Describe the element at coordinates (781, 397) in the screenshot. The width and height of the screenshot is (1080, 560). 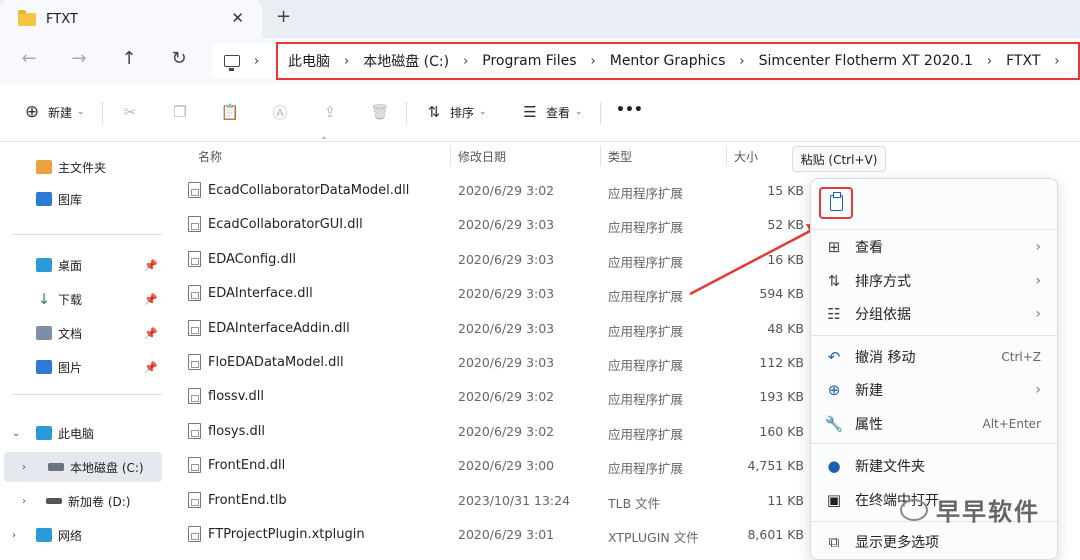
I see `file-size: 193 KB` at that location.